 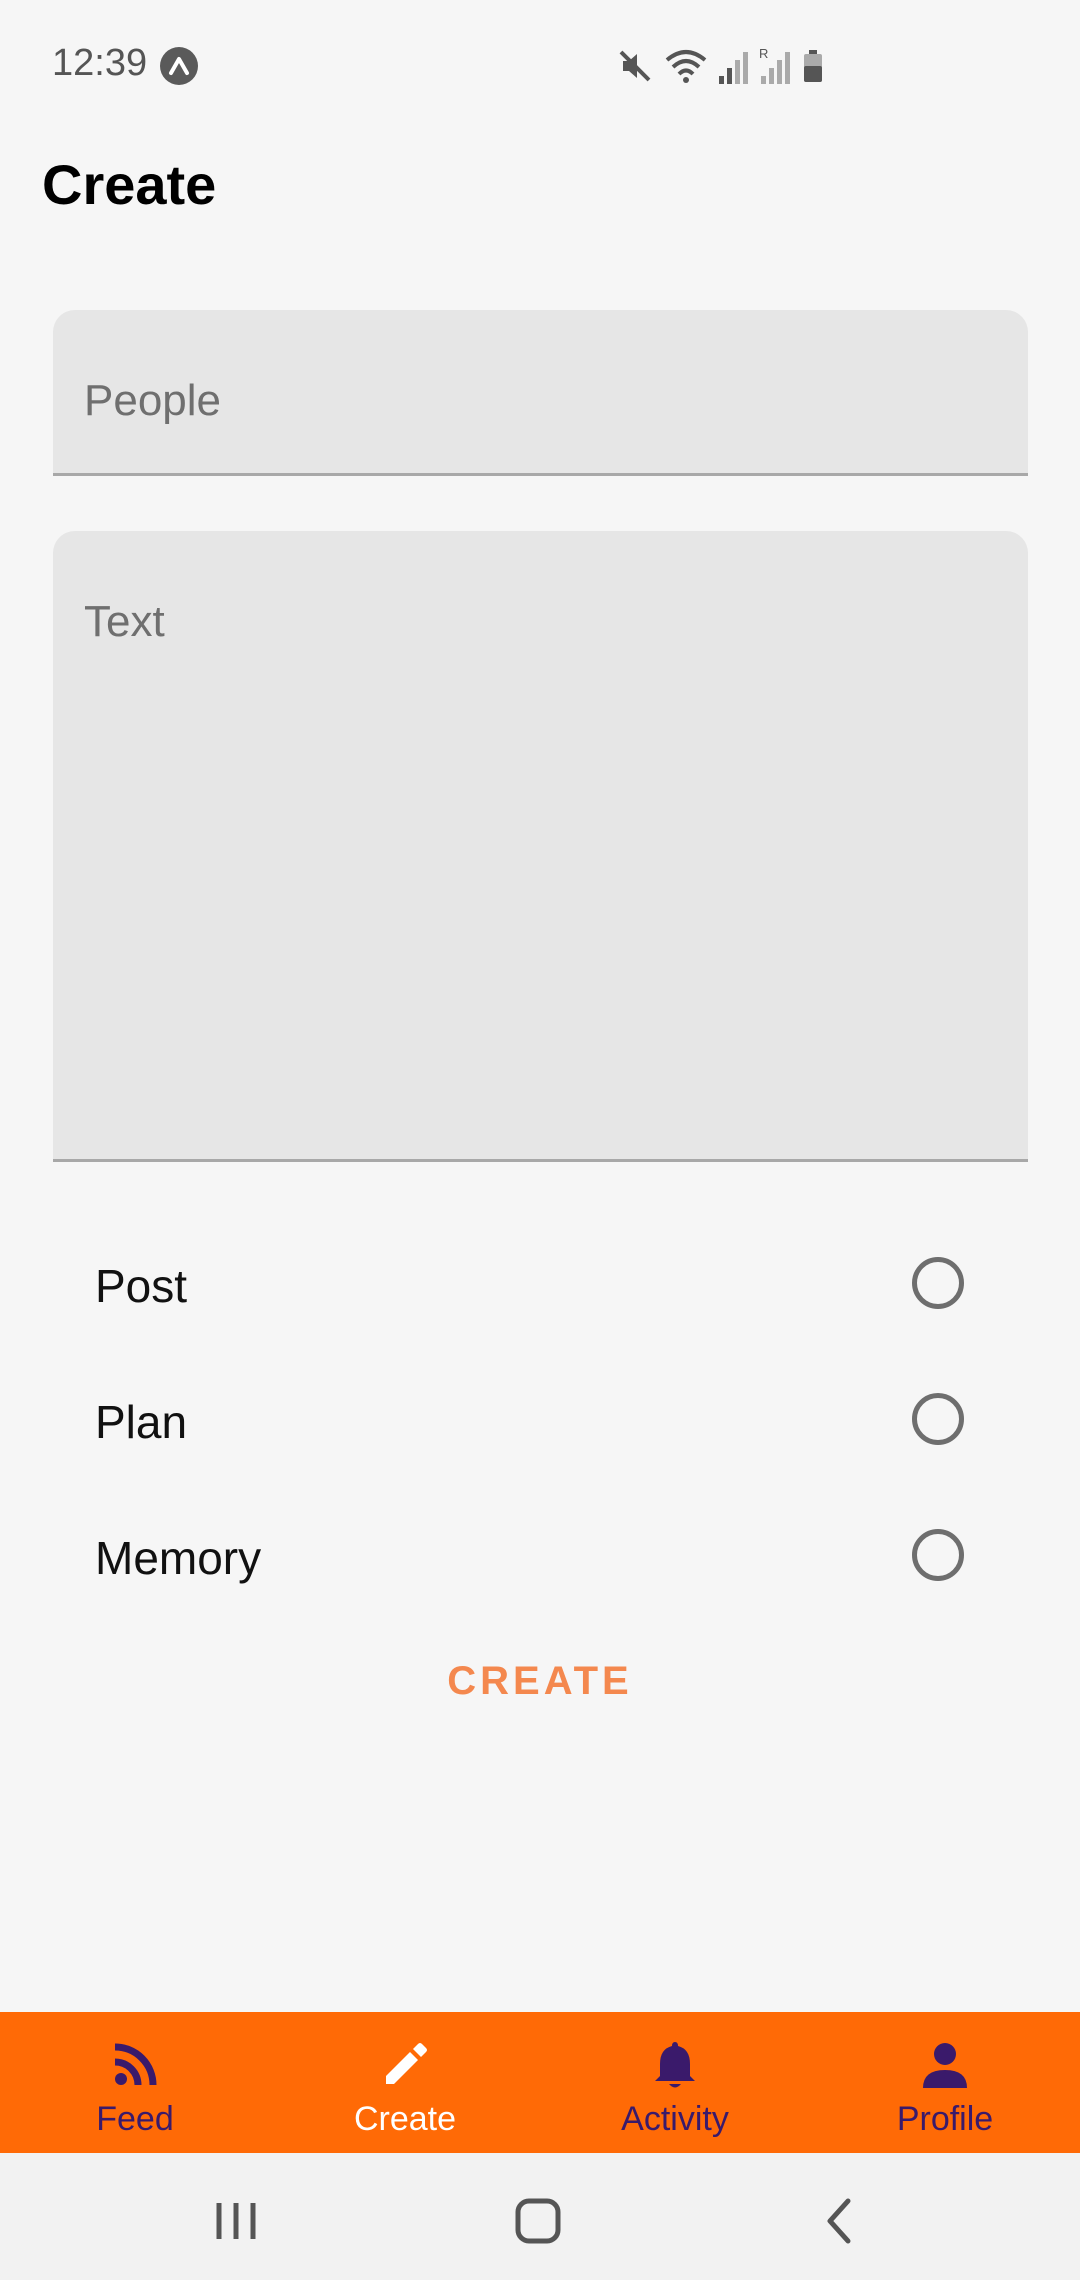 What do you see at coordinates (135, 2064) in the screenshot?
I see `rss-feed-icon` at bounding box center [135, 2064].